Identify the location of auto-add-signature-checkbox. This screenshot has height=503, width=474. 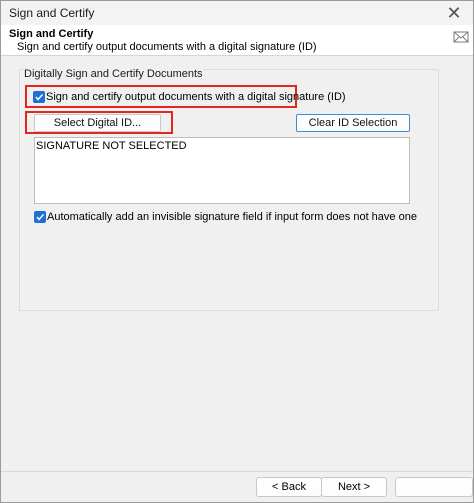
(40, 217).